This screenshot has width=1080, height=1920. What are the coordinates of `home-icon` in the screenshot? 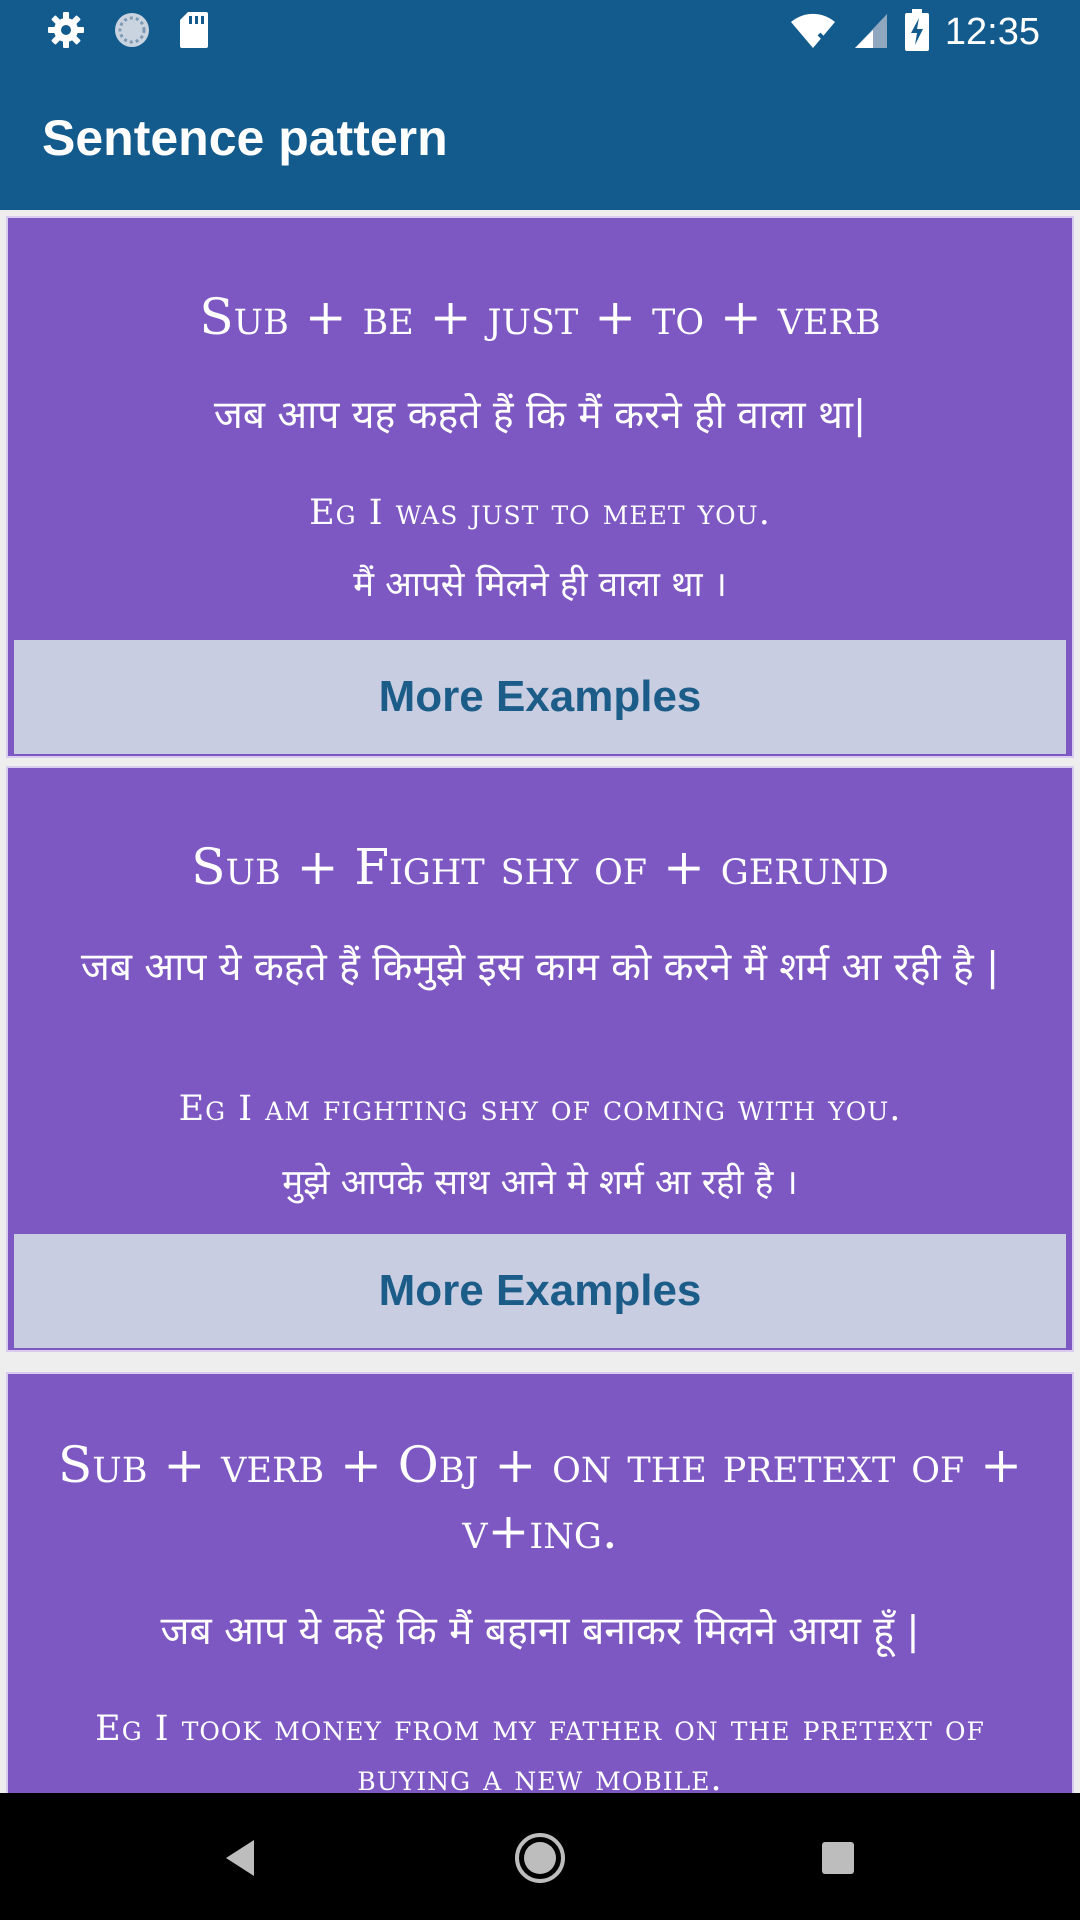 It's located at (540, 1858).